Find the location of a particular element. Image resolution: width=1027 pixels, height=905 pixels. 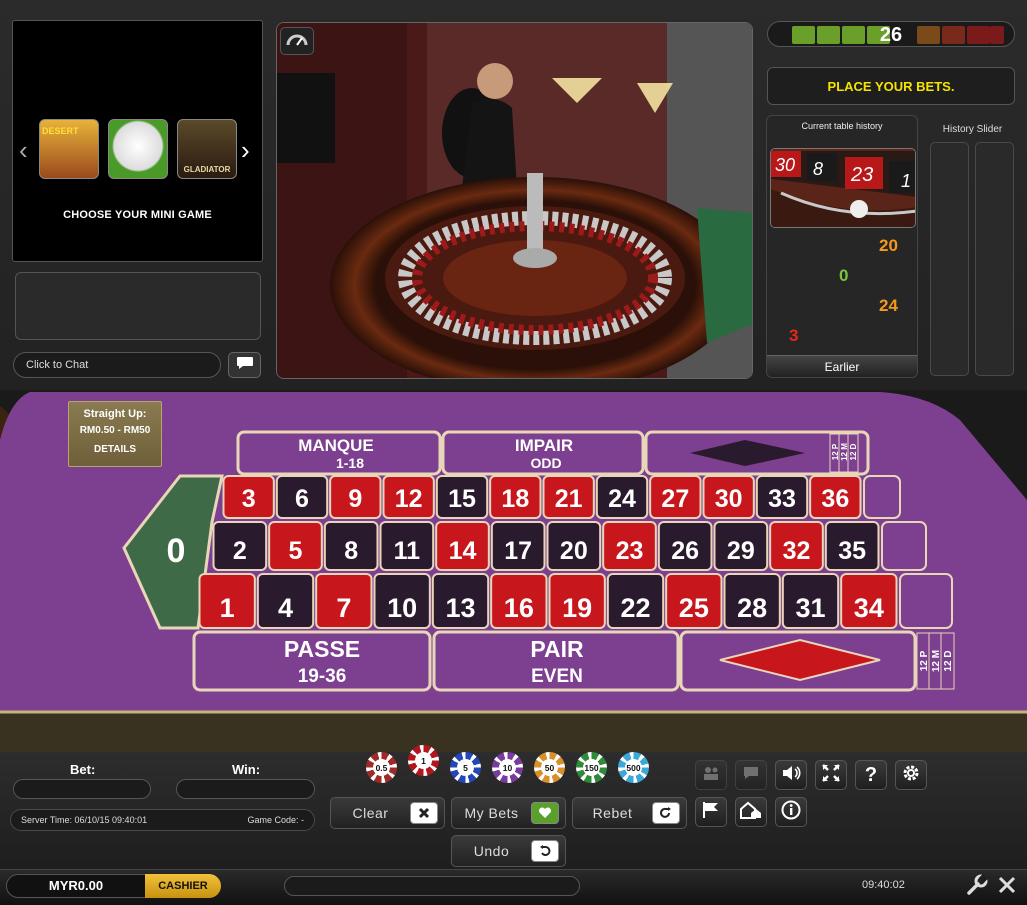

dozen-label: 12 P is located at coordinates (924, 660).